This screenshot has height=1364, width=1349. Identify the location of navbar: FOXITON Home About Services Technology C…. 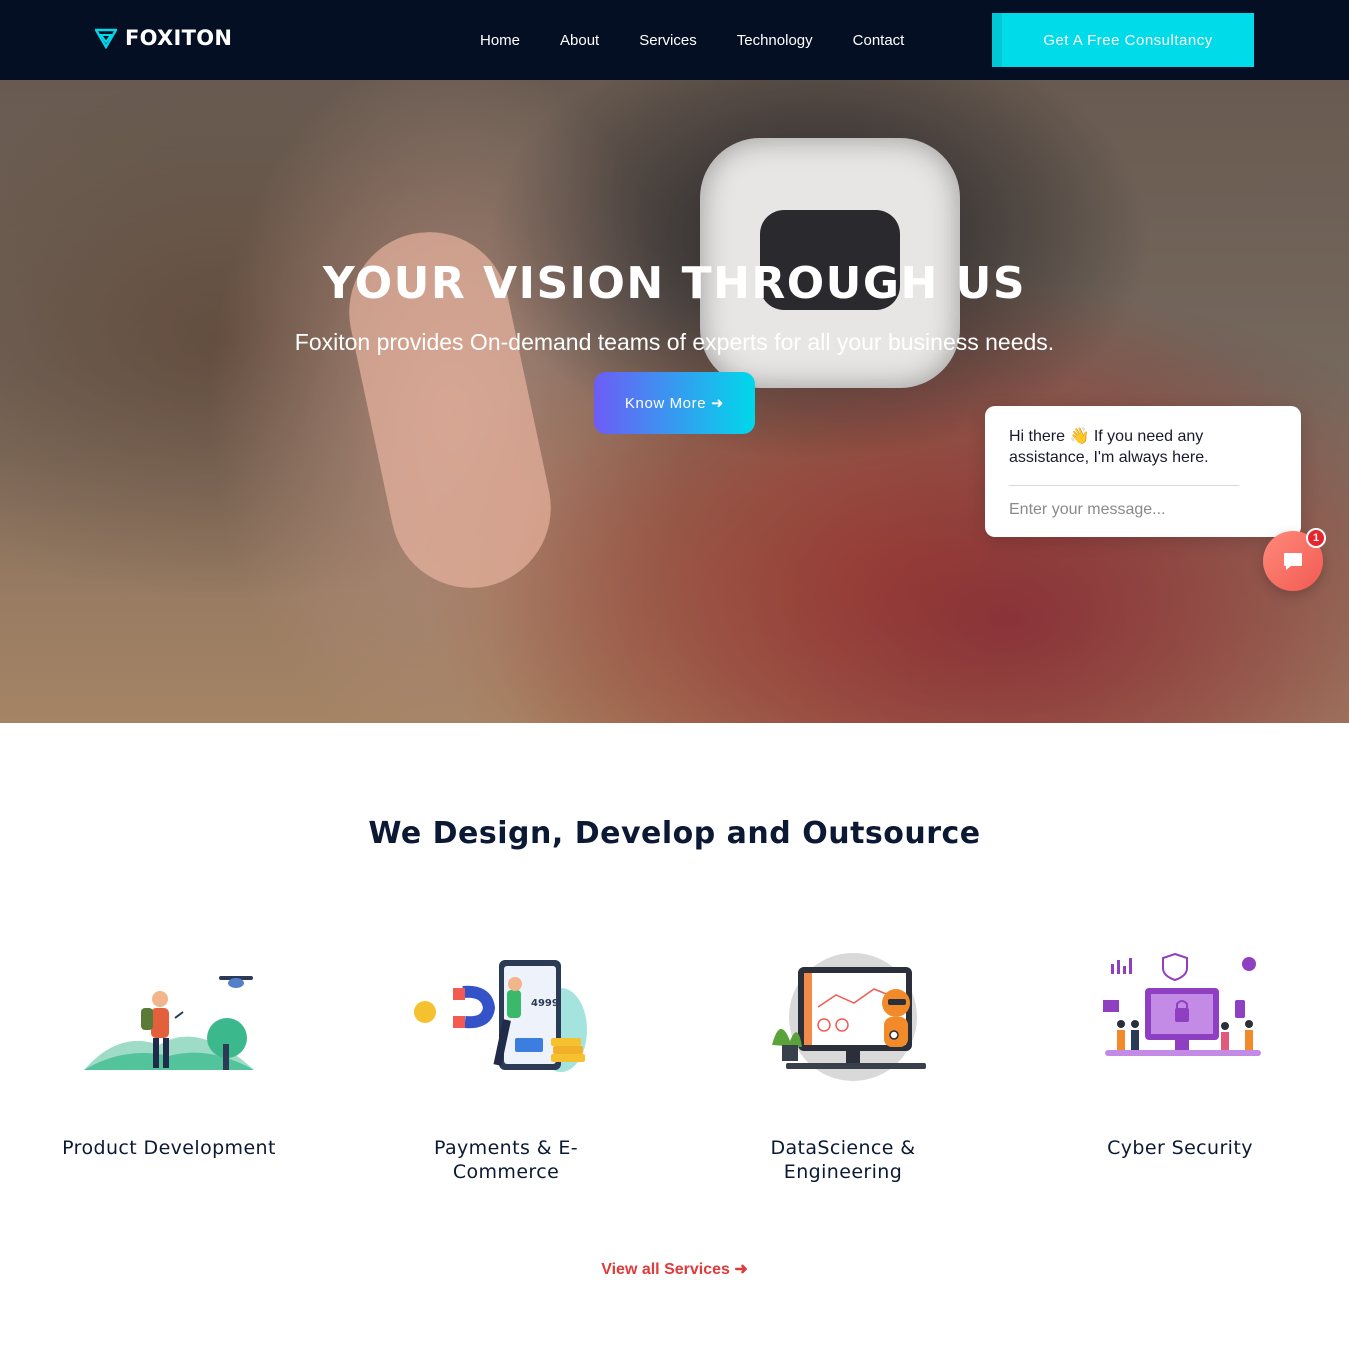
(674, 40).